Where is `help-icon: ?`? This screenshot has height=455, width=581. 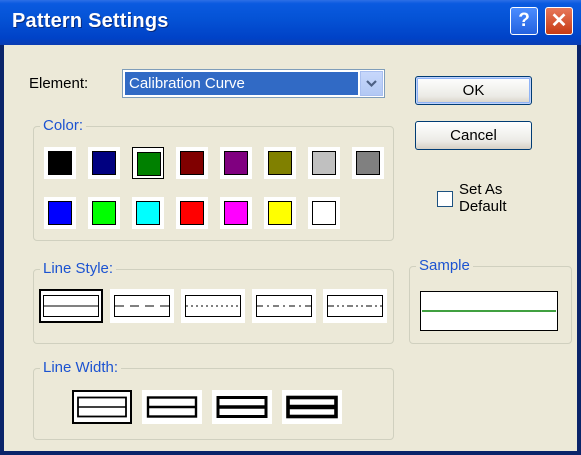 help-icon: ? is located at coordinates (524, 20).